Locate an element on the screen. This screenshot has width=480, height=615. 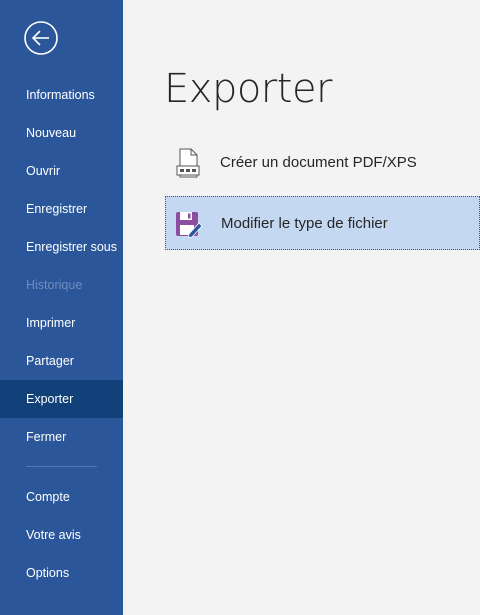
export-option-change-file-type: Modifier le type de fichier is located at coordinates (322, 223).